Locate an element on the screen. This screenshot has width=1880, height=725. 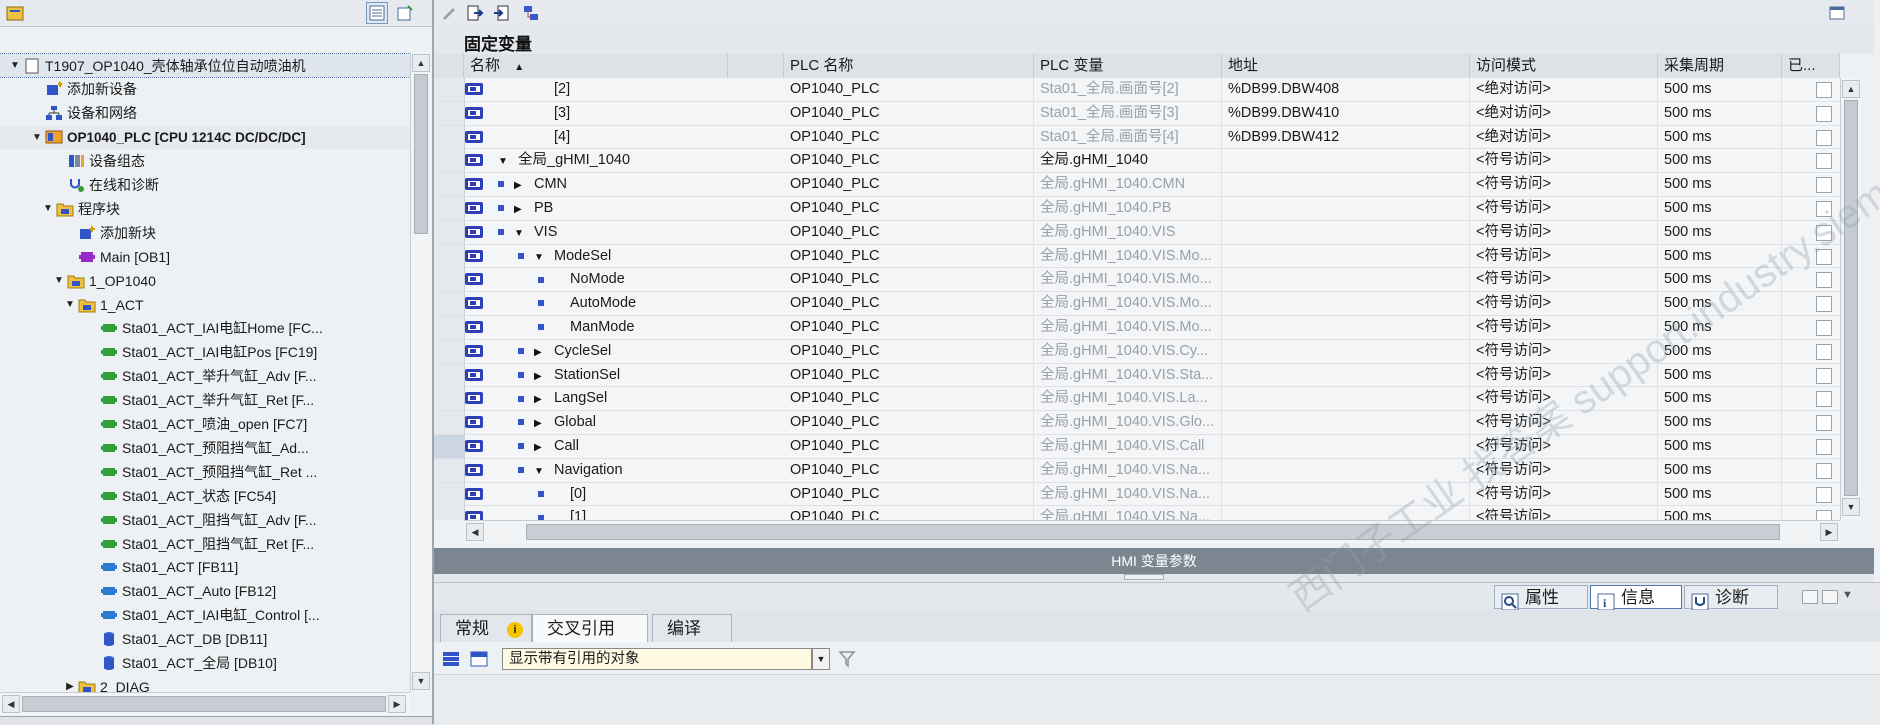
filter-icon is located at coordinates (847, 659).